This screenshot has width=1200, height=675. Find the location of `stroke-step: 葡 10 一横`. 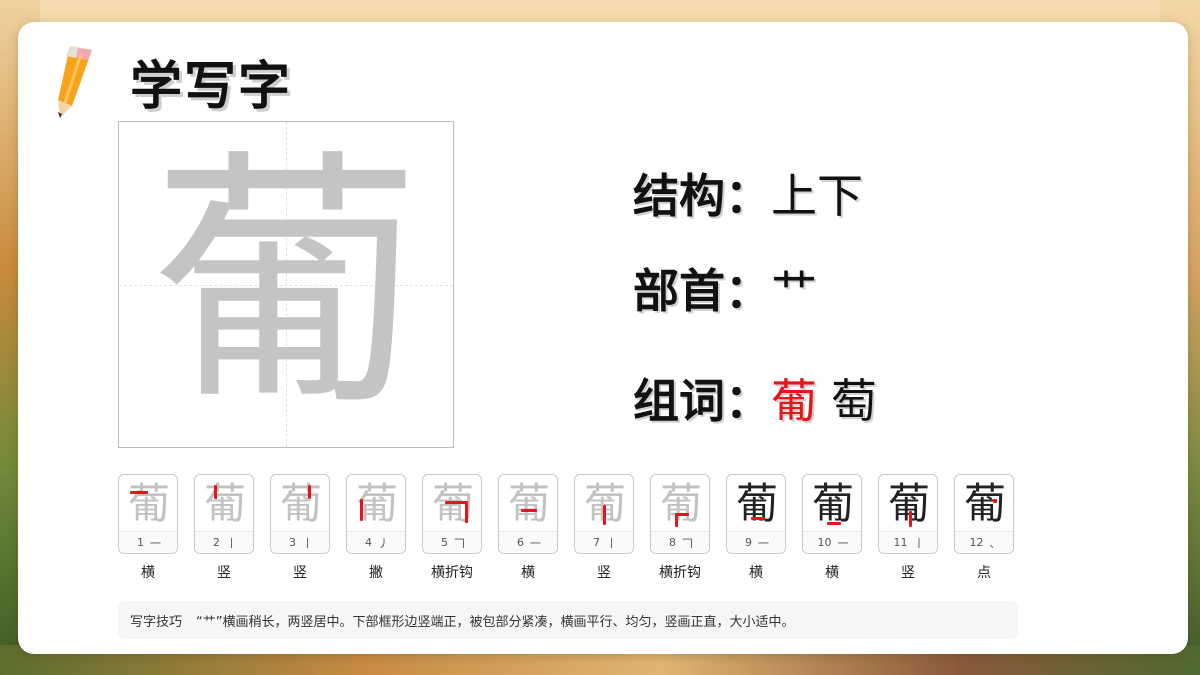

stroke-step: 葡 10 一横 is located at coordinates (832, 528).